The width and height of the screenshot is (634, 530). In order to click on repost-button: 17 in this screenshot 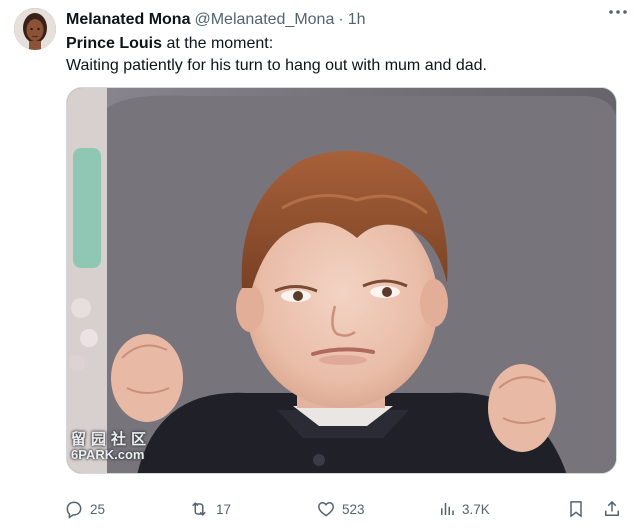, I will do `click(209, 509)`.